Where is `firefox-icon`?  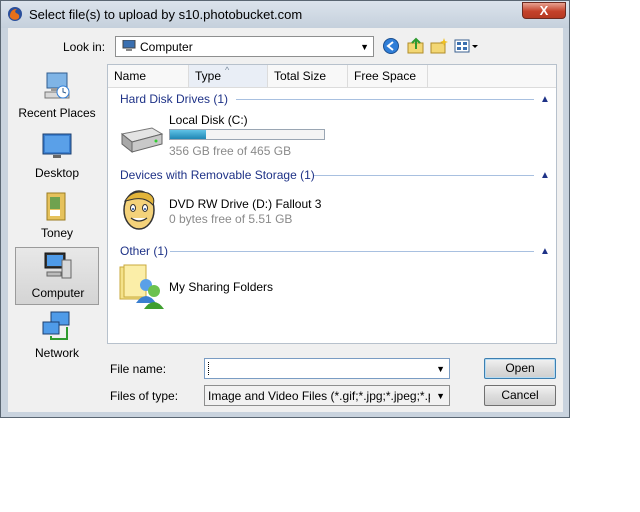 firefox-icon is located at coordinates (15, 14).